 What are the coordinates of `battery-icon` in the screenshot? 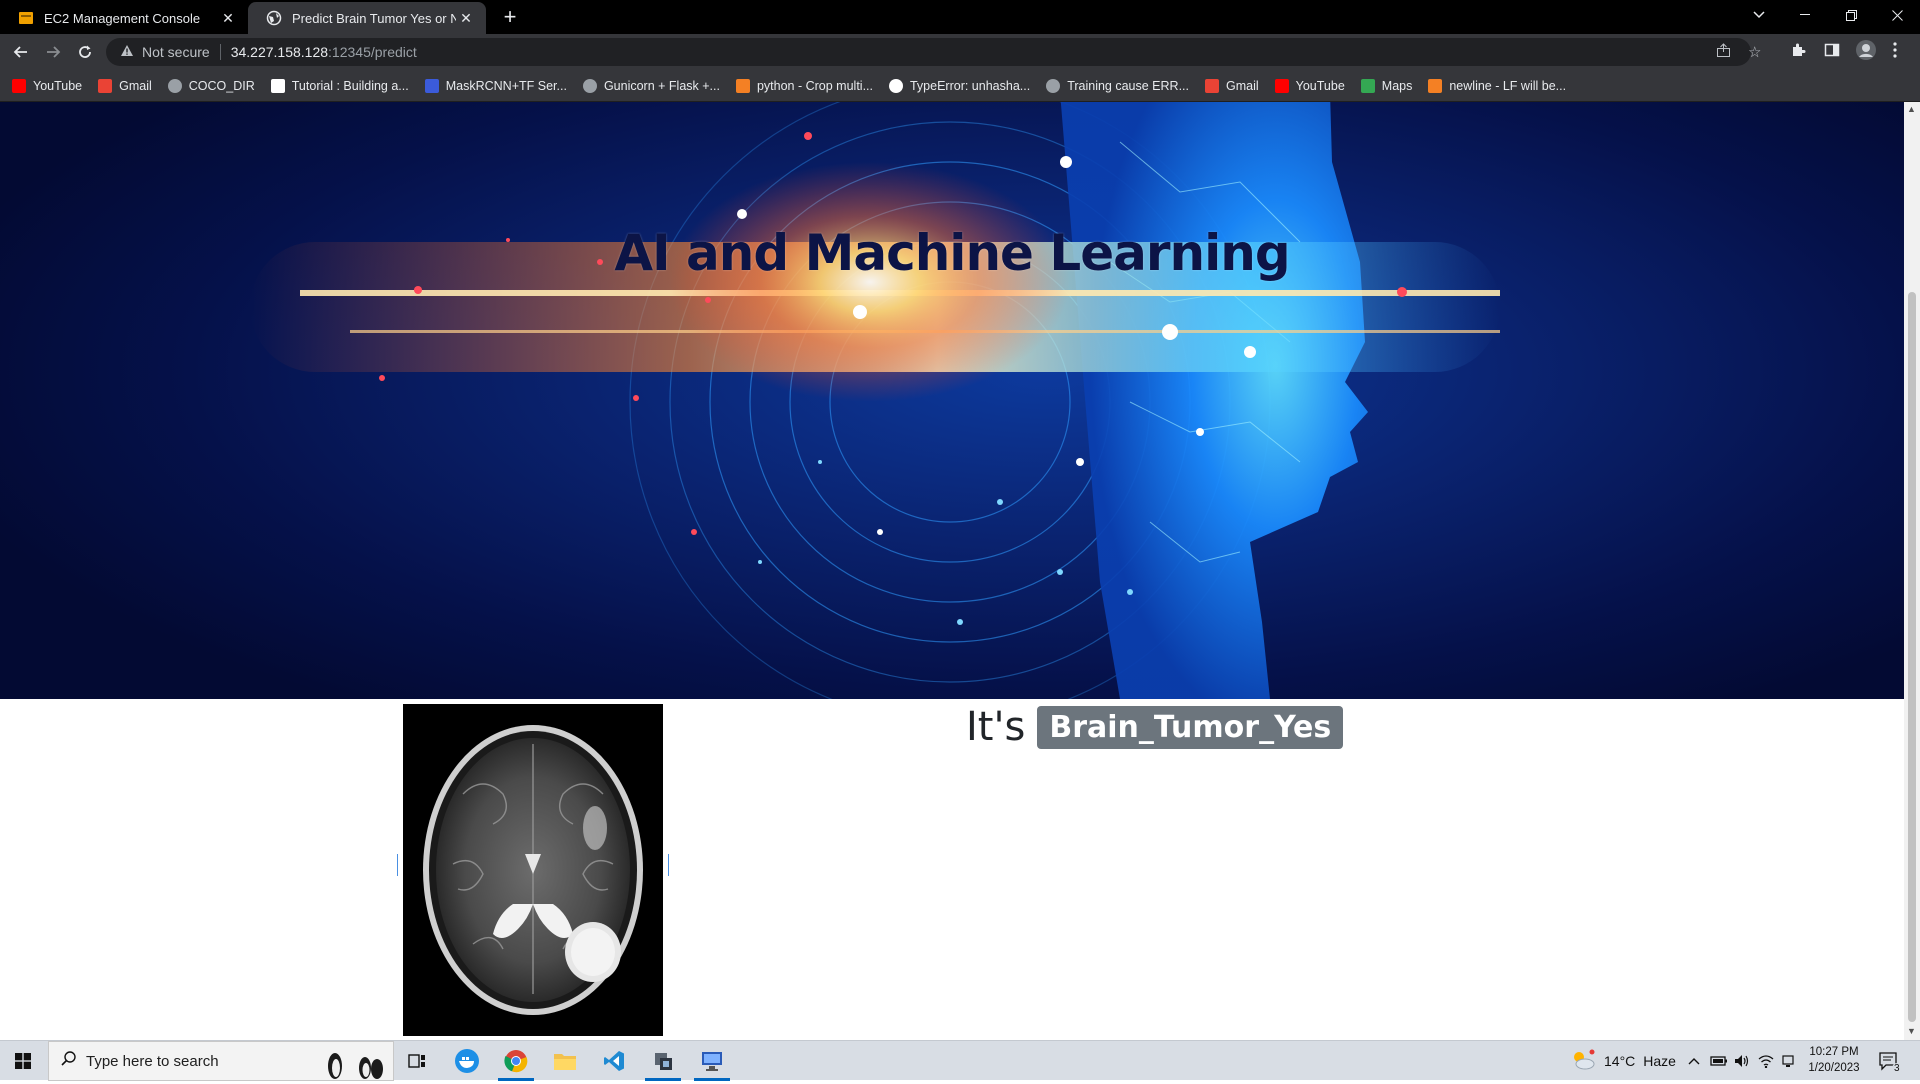 It's located at (1719, 1061).